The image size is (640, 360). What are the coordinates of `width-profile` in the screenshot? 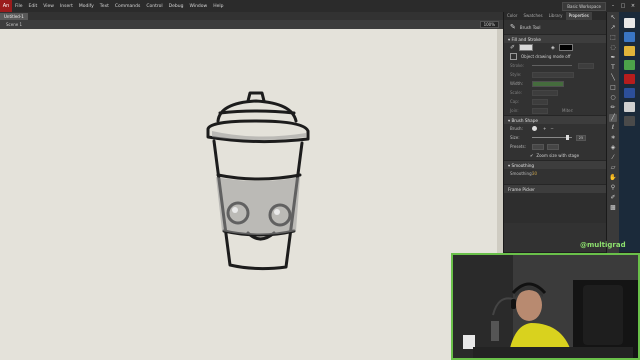 It's located at (548, 83).